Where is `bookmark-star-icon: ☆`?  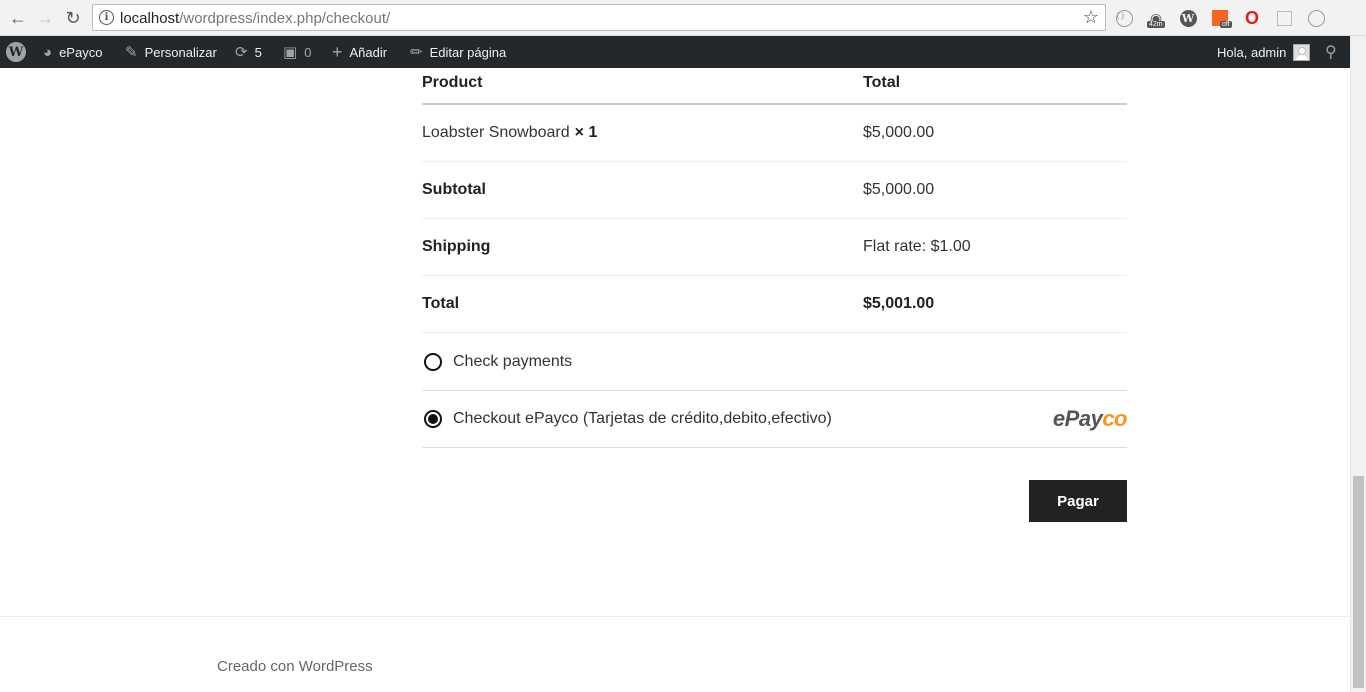
bookmark-star-icon: ☆ is located at coordinates (1091, 17).